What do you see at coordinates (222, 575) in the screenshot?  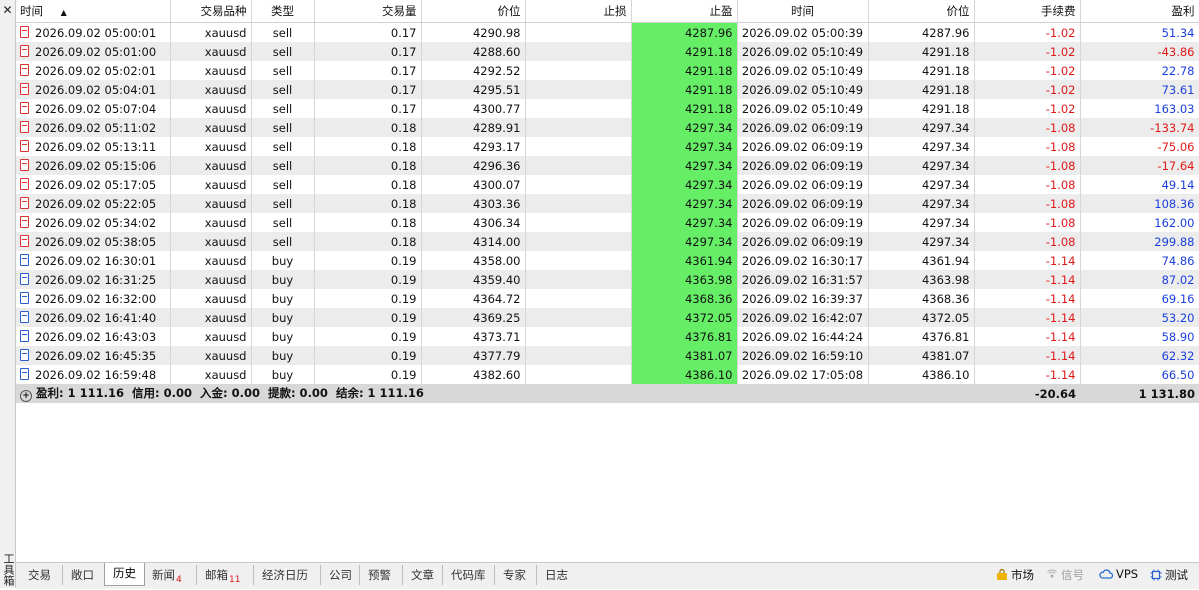 I see `tab-4: 邮箱11` at bounding box center [222, 575].